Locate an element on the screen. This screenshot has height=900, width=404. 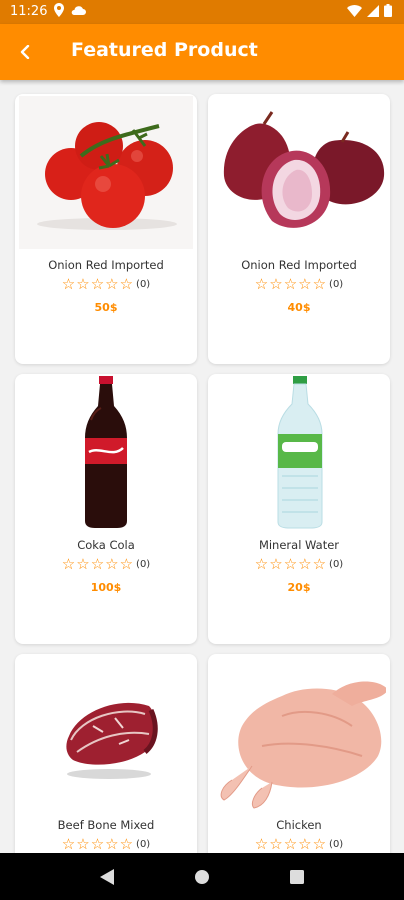
product-card: Onion Red Imported ☆ ☆ ☆ ☆ ☆ (0) 40$ is located at coordinates (299, 229).